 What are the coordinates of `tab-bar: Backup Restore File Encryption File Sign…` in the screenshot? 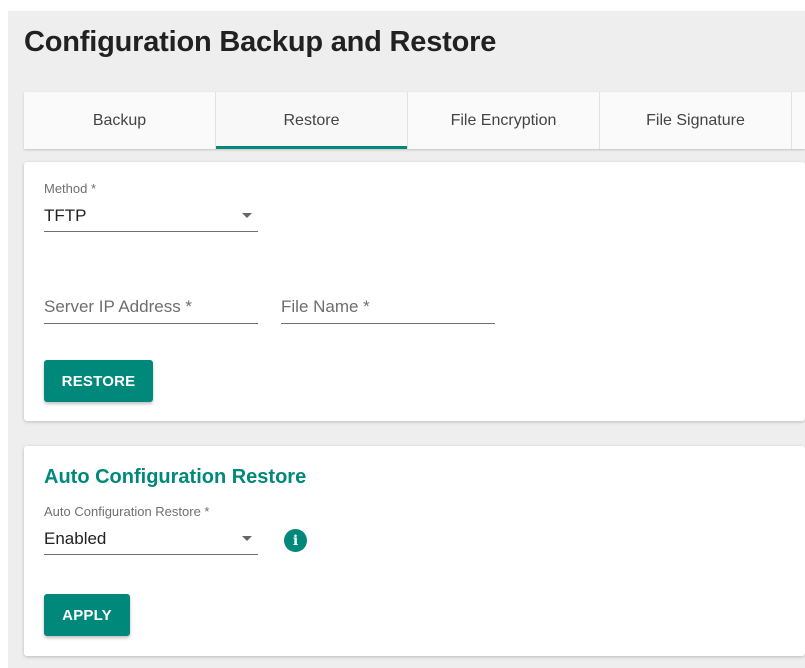 It's located at (414, 120).